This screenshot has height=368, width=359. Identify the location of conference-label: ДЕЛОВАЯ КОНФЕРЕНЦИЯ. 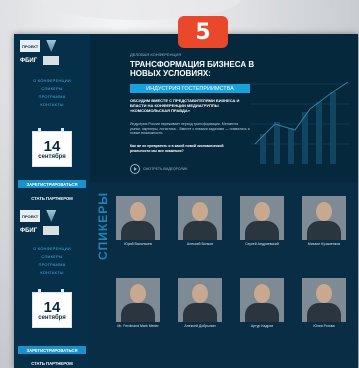
(156, 54).